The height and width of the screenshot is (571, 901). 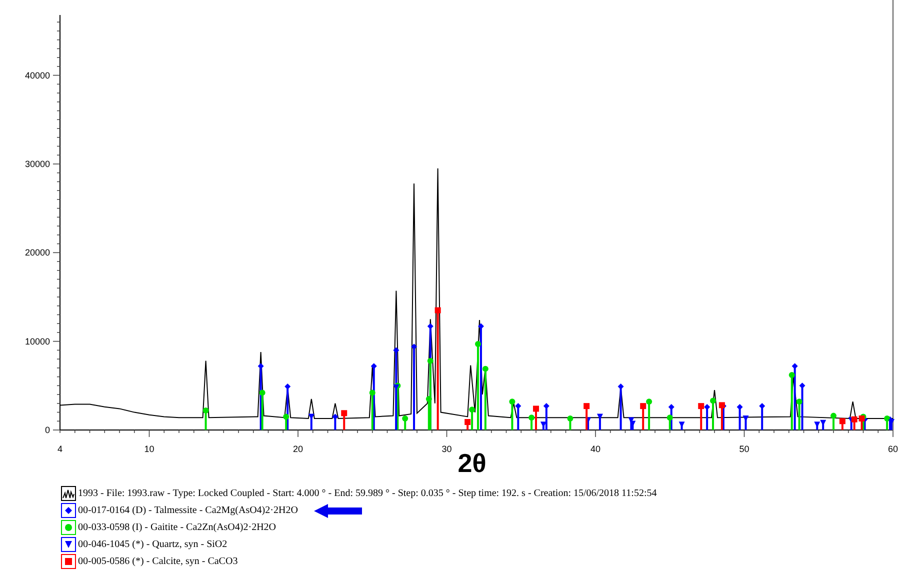 What do you see at coordinates (37, 341) in the screenshot?
I see `y-tick-label: 10000` at bounding box center [37, 341].